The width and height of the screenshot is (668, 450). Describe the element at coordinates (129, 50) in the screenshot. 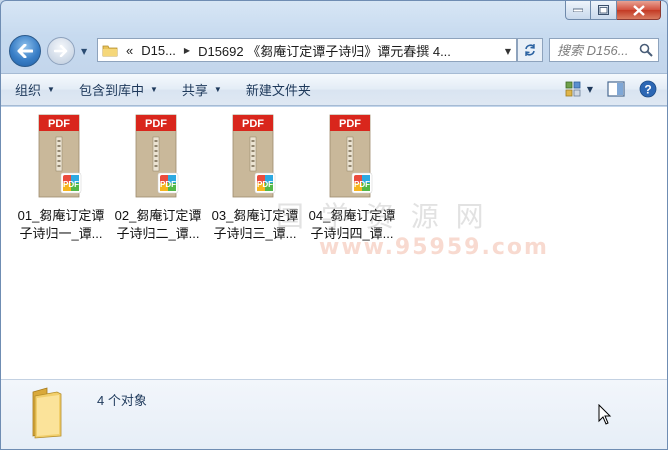

I see `breadcrumb-overflow: «` at that location.